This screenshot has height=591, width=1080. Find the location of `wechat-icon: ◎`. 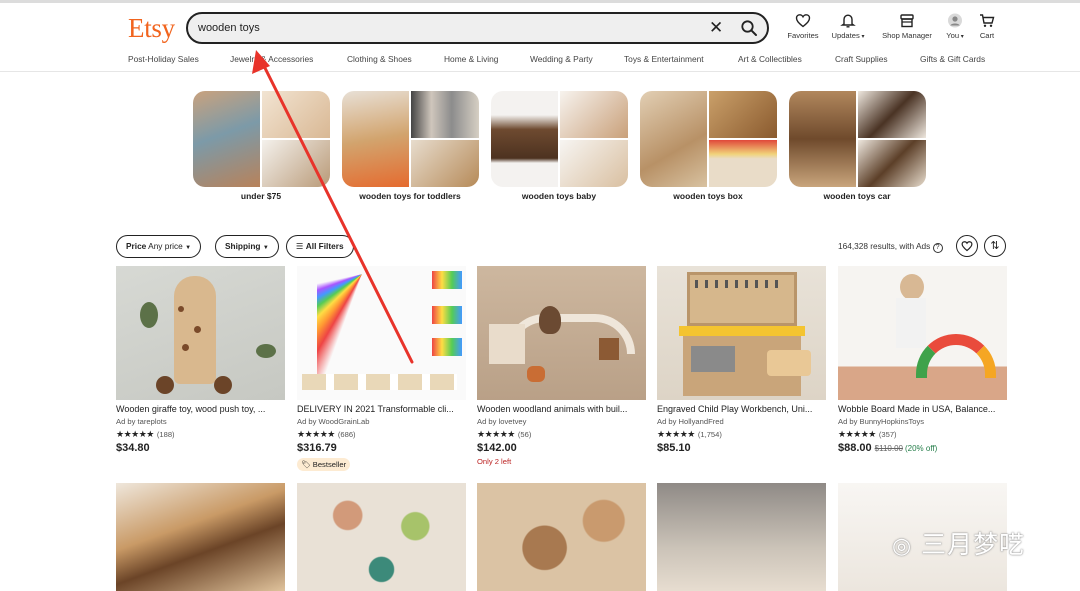

wechat-icon: ◎ is located at coordinates (902, 546).